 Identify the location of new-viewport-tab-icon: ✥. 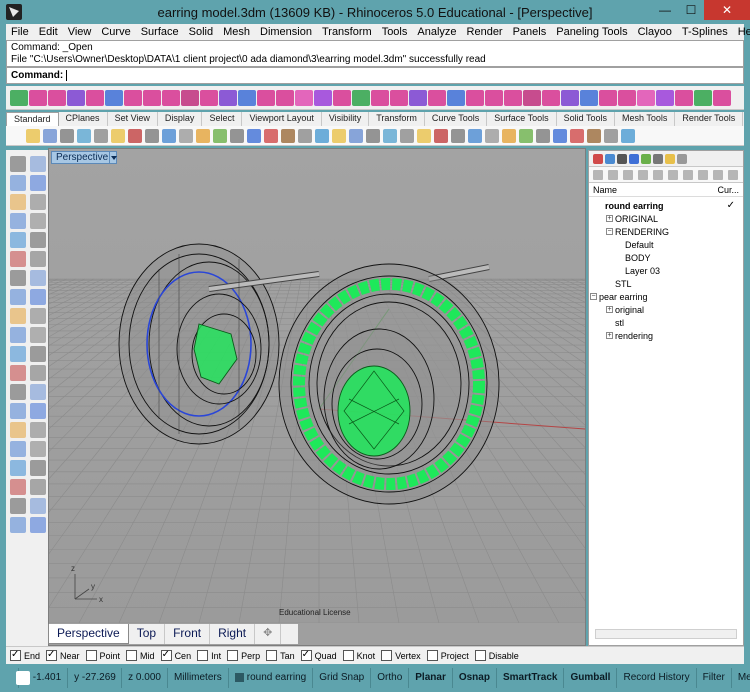
(268, 634).